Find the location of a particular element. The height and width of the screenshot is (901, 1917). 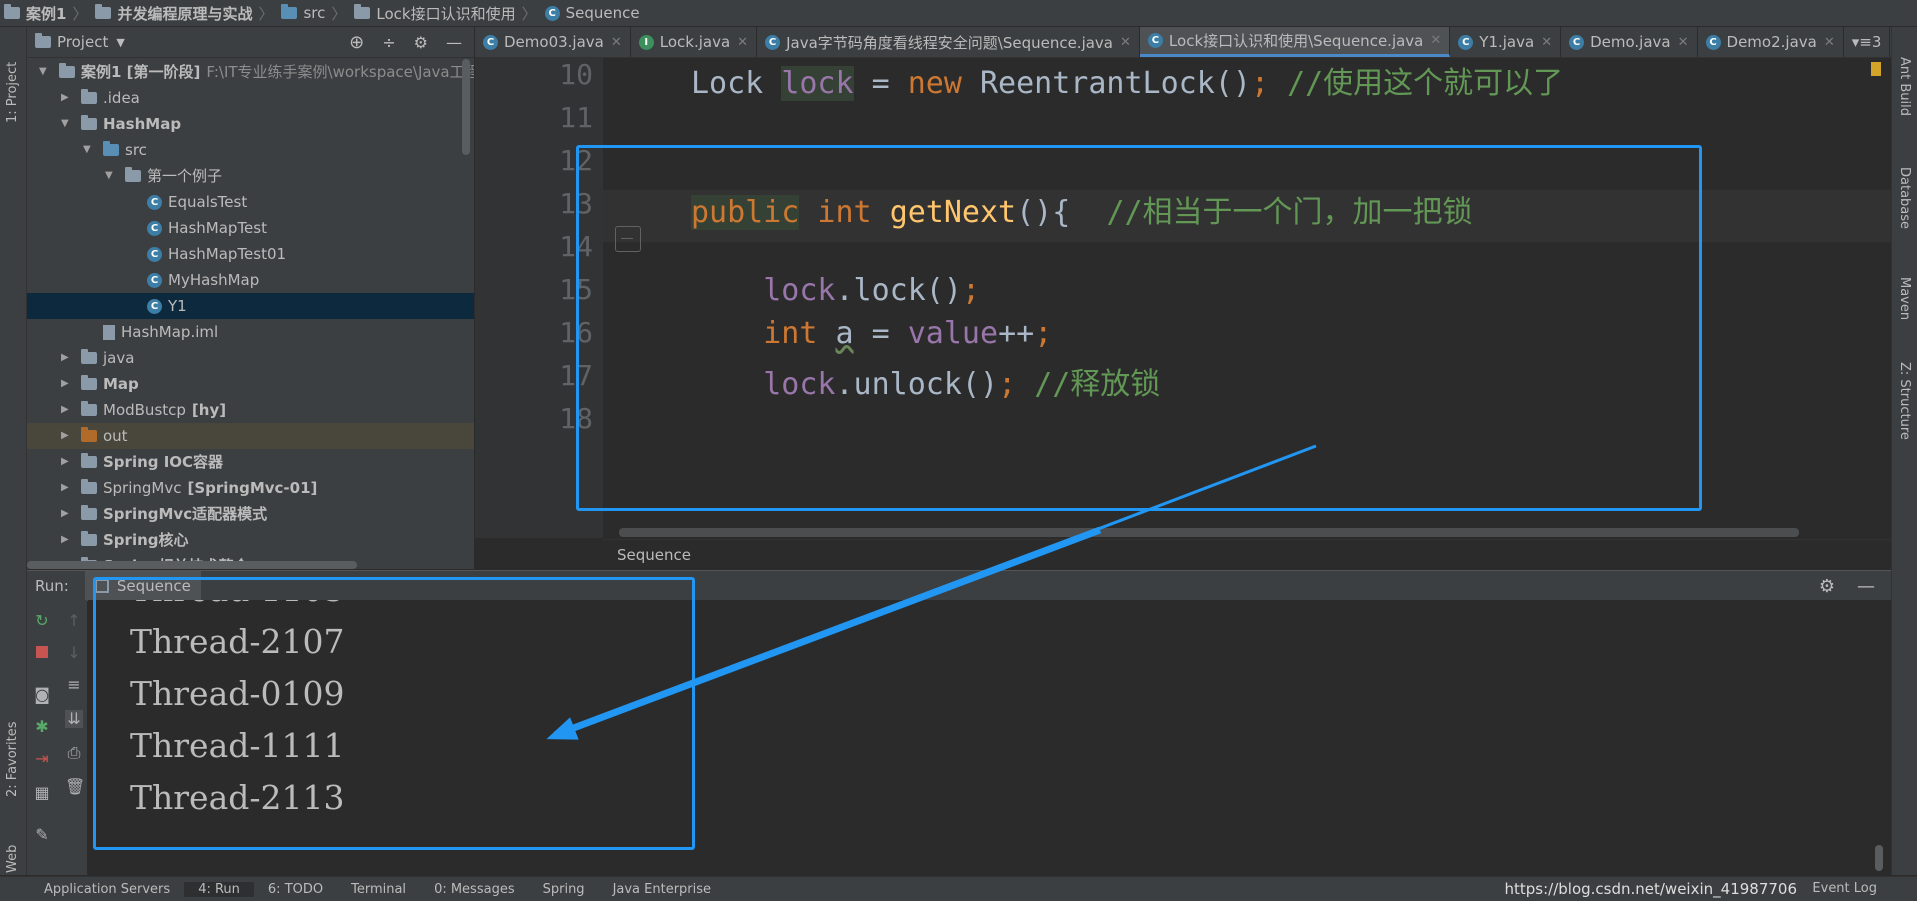

annotation-arrow is located at coordinates (931, 592).